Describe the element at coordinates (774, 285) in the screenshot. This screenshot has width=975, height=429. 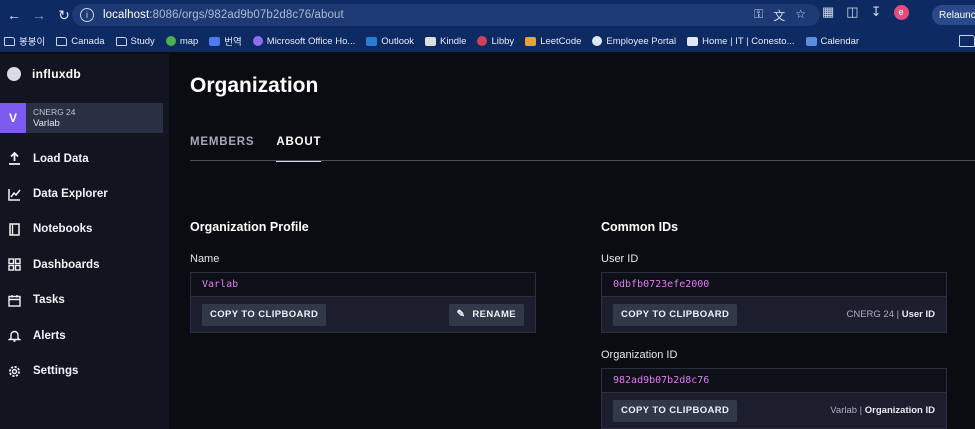
I see `user-id-value: 0dbfb0723efe2000` at that location.